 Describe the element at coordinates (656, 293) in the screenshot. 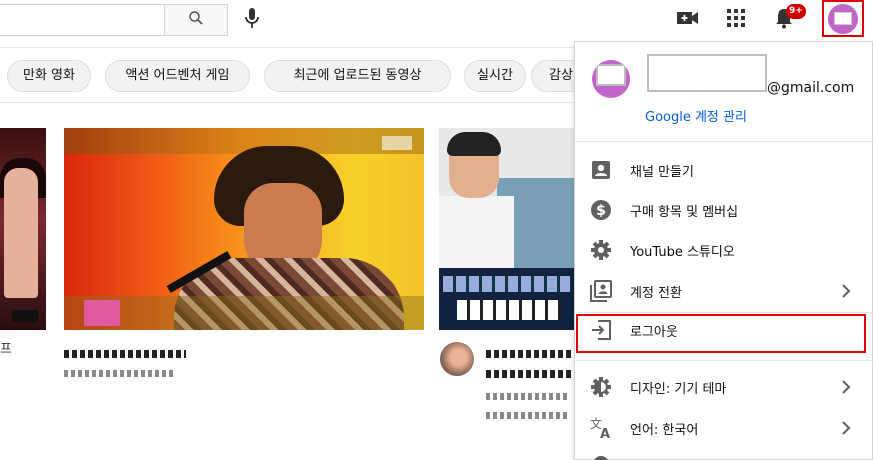

I see `menu-item-label: 계정 전환` at that location.